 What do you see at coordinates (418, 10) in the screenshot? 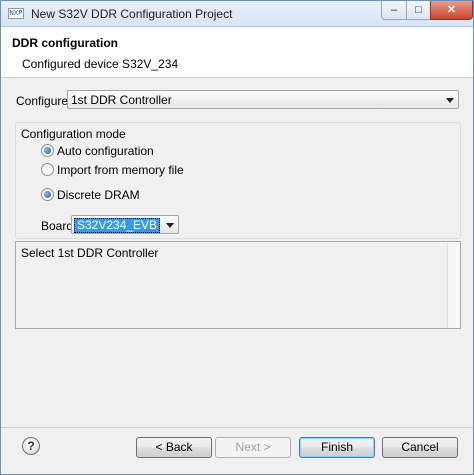
I see `maximize-button: □` at bounding box center [418, 10].